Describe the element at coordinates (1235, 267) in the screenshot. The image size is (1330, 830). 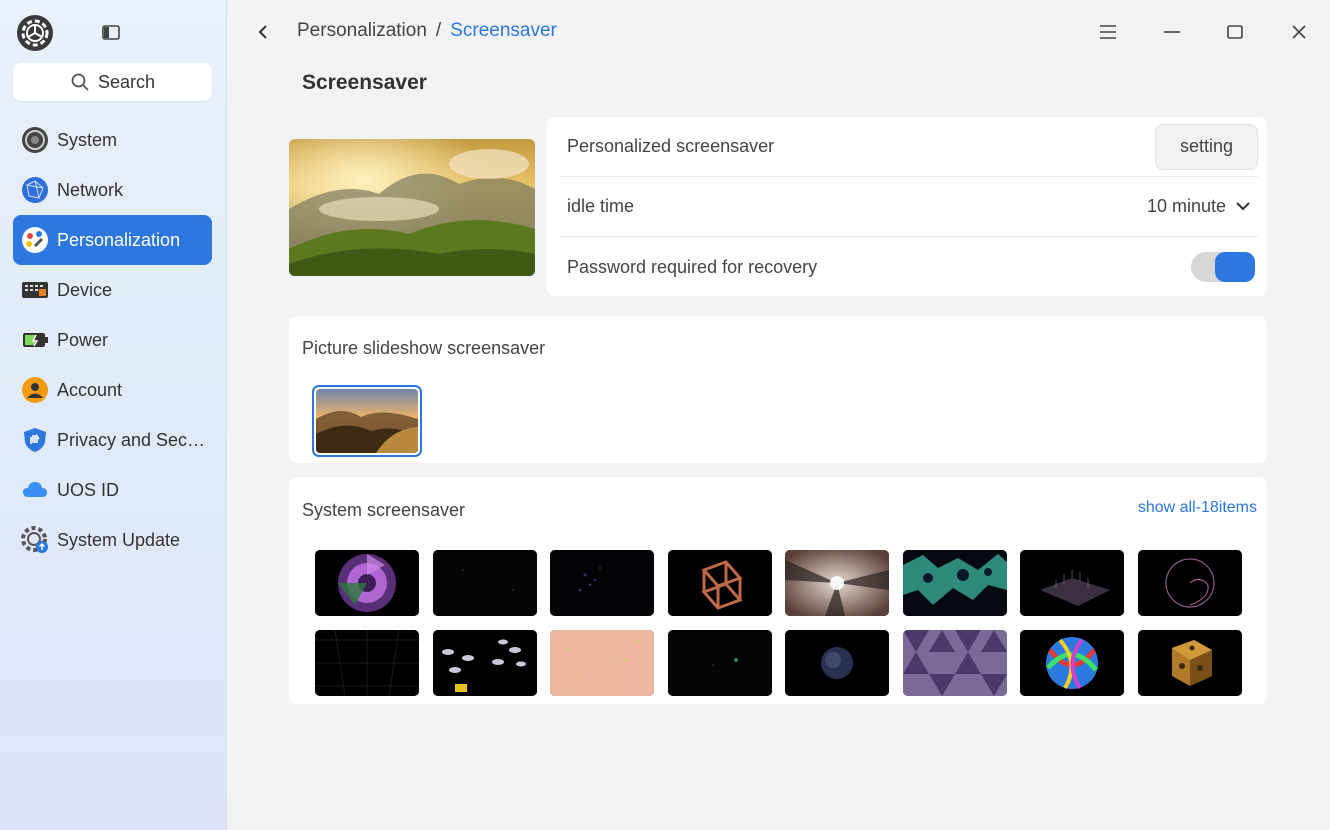
I see `toggle-knob` at that location.